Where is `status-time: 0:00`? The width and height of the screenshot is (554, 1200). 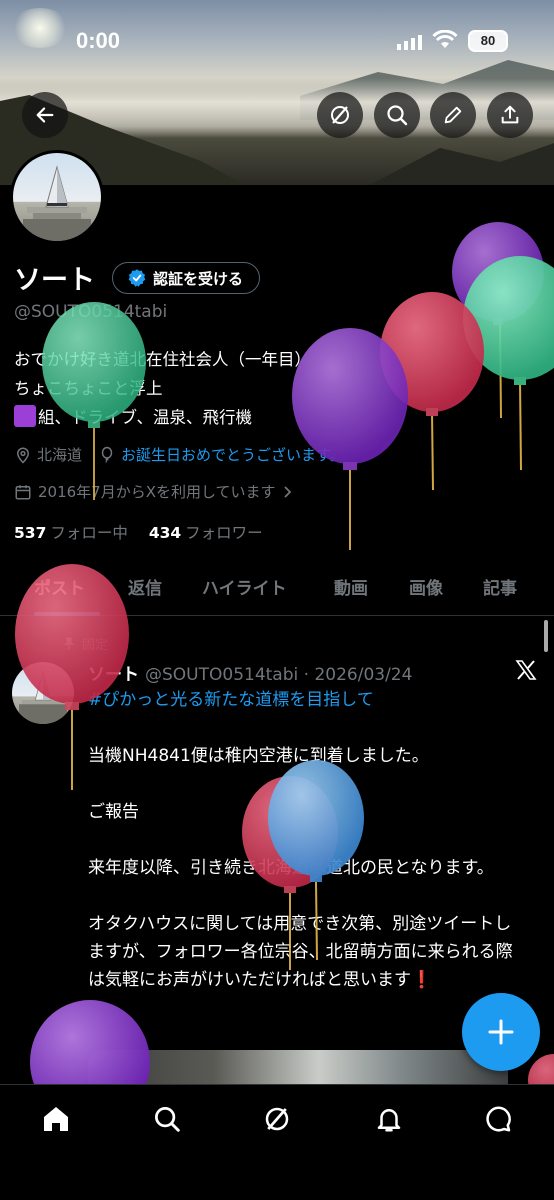
status-time: 0:00 is located at coordinates (98, 40).